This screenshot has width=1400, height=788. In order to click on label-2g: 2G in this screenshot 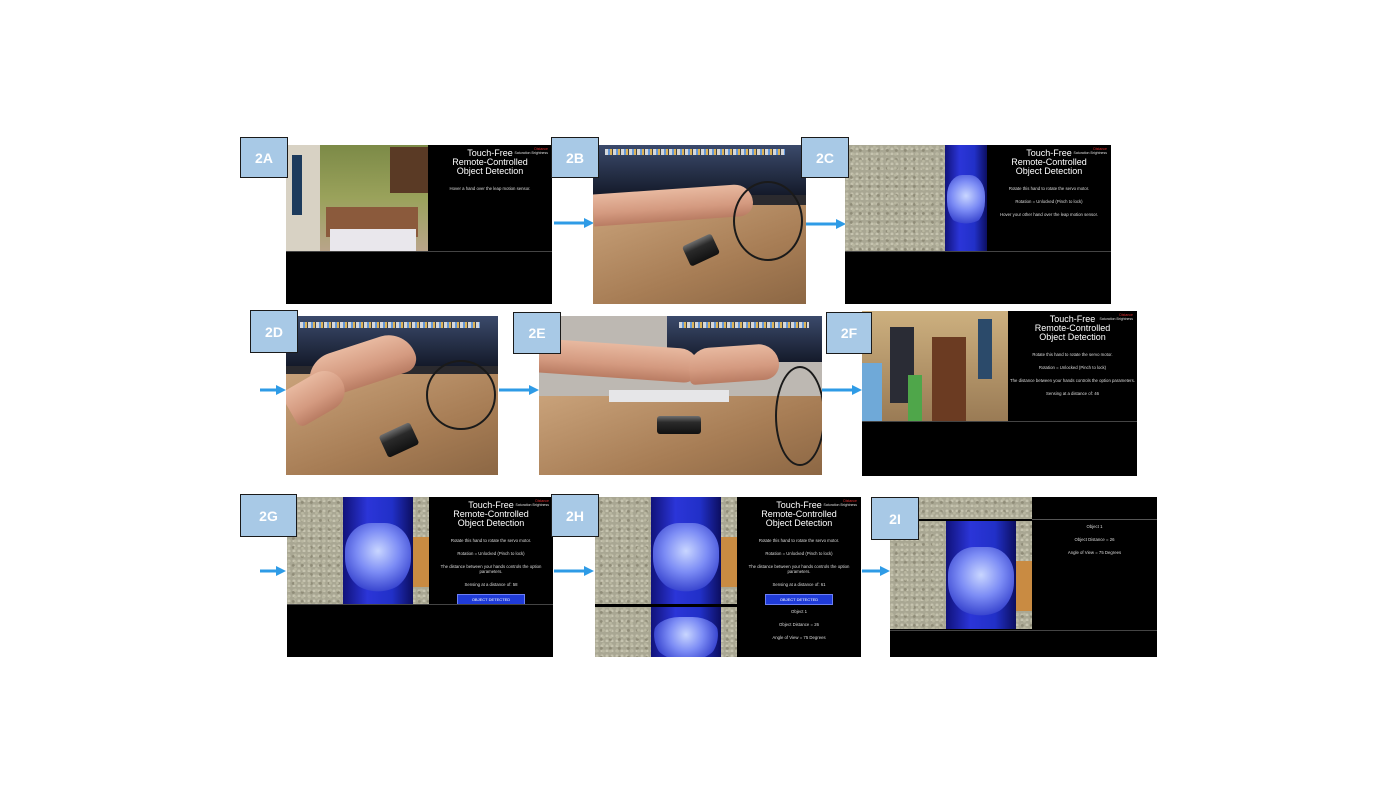, I will do `click(268, 515)`.